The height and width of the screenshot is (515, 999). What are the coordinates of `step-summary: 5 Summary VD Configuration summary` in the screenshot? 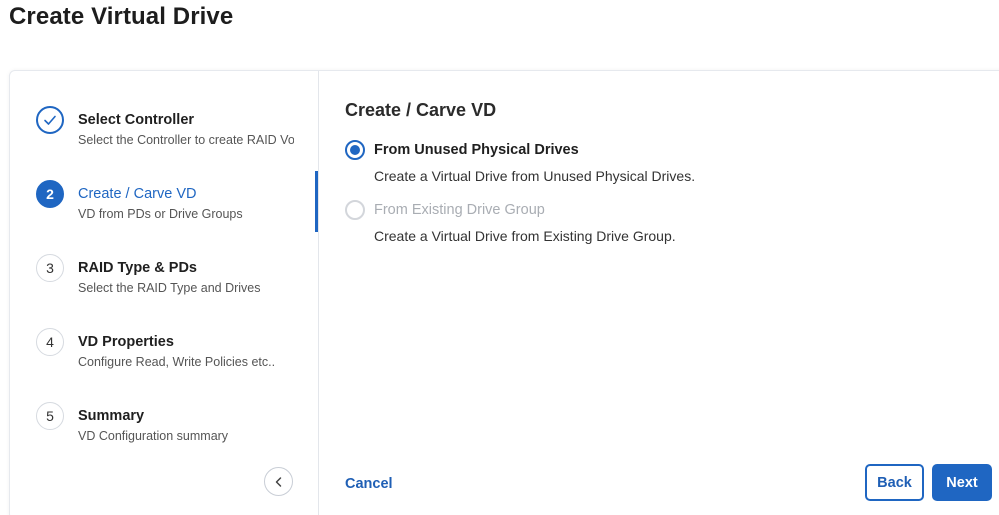 It's located at (173, 427).